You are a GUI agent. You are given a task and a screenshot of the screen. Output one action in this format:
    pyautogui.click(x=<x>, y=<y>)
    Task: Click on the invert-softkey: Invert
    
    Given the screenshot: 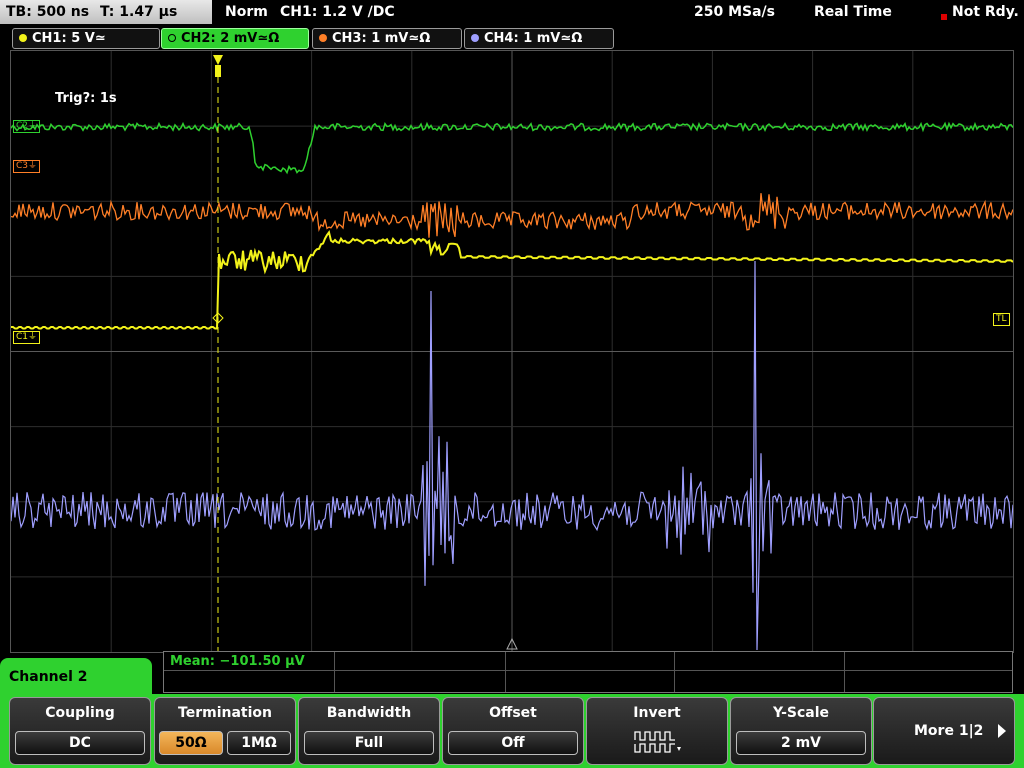 What is the action you would take?
    pyautogui.click(x=657, y=731)
    